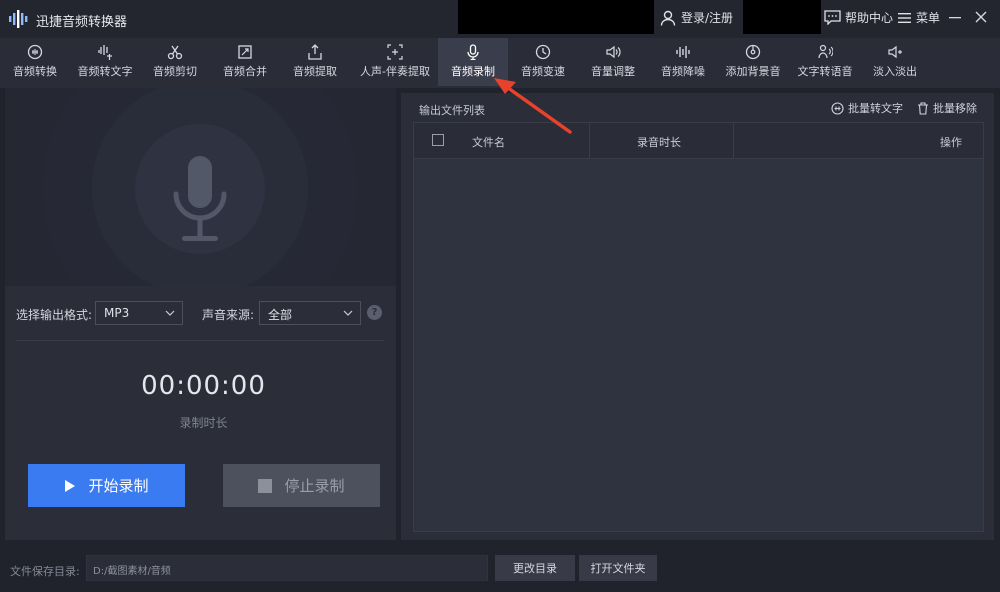 The image size is (1000, 592). I want to click on menu-button: 菜单, so click(919, 17).